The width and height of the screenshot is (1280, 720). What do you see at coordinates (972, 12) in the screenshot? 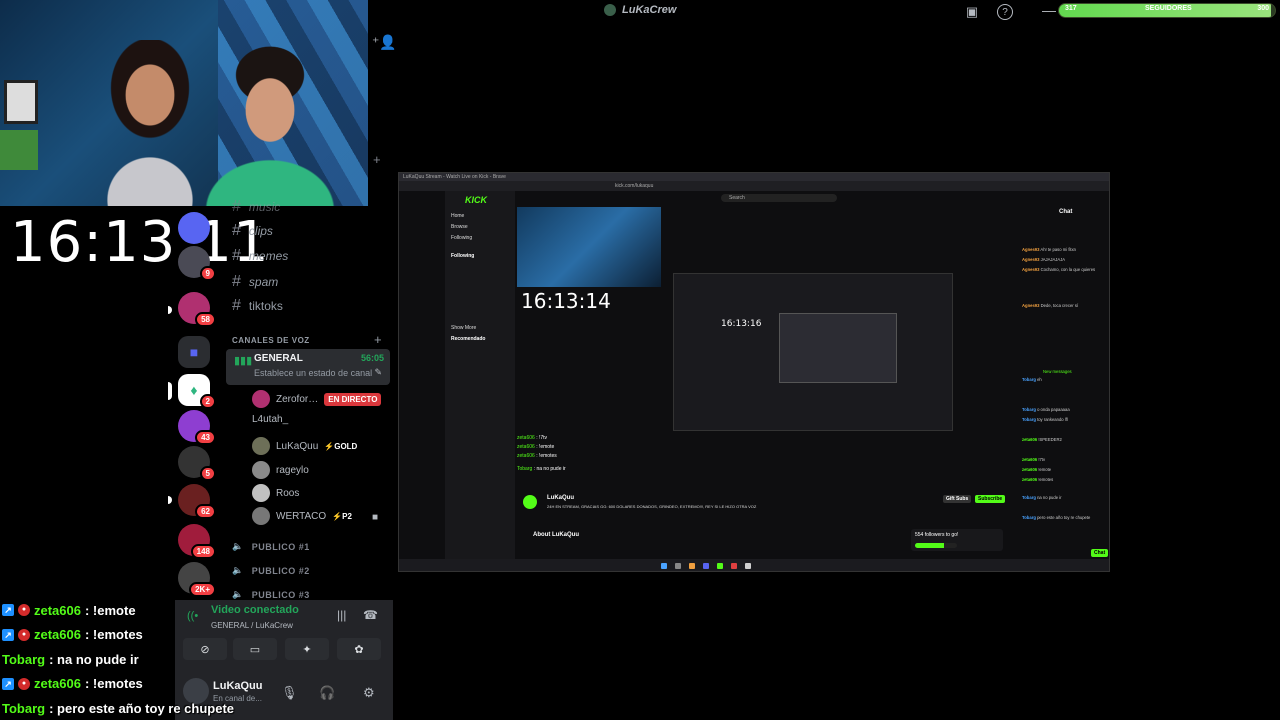
I see `inbox-icon: ▣` at bounding box center [972, 12].